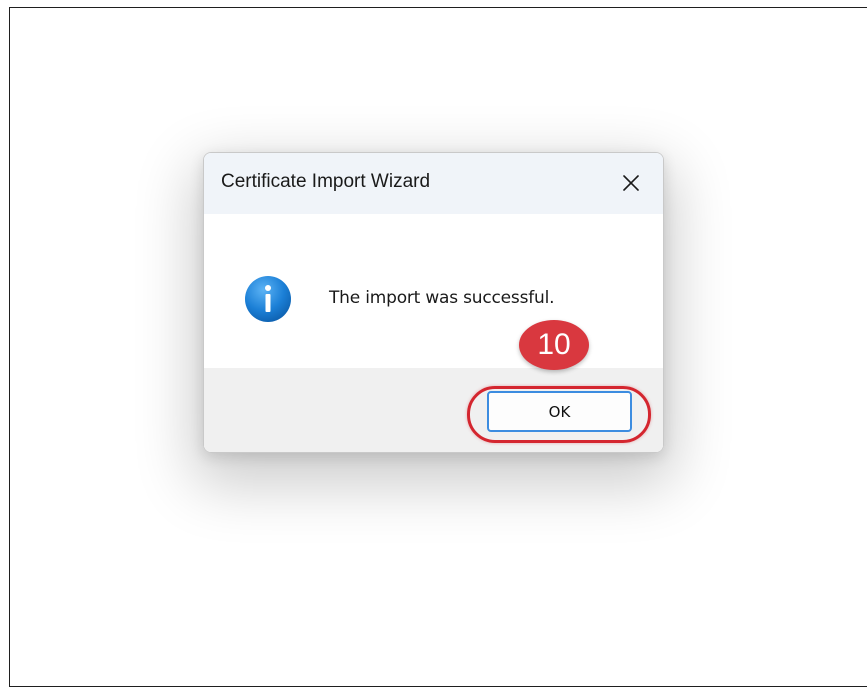 This screenshot has width=867, height=687. I want to click on dialog-content: The import was successful., so click(433, 291).